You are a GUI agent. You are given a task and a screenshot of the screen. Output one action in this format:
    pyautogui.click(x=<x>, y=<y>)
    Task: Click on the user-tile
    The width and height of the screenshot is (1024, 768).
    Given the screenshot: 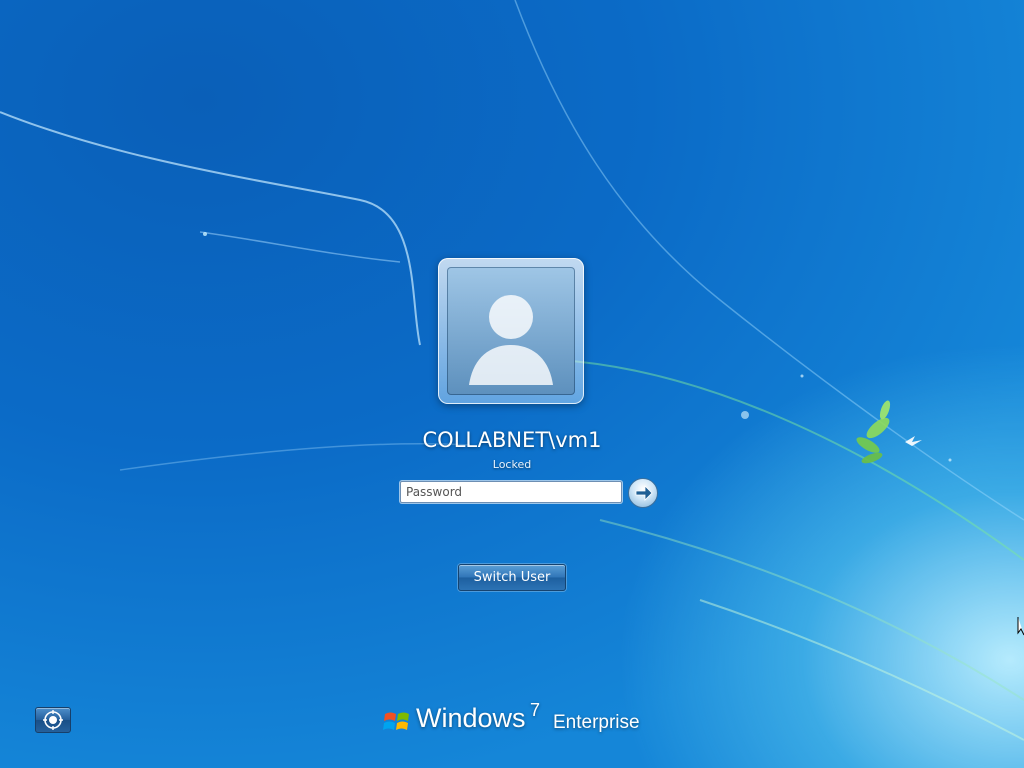 What is the action you would take?
    pyautogui.click(x=511, y=331)
    